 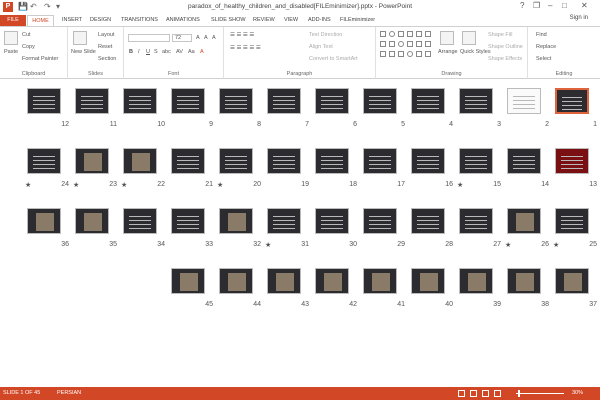 I want to click on select-button: Select, so click(x=543, y=59).